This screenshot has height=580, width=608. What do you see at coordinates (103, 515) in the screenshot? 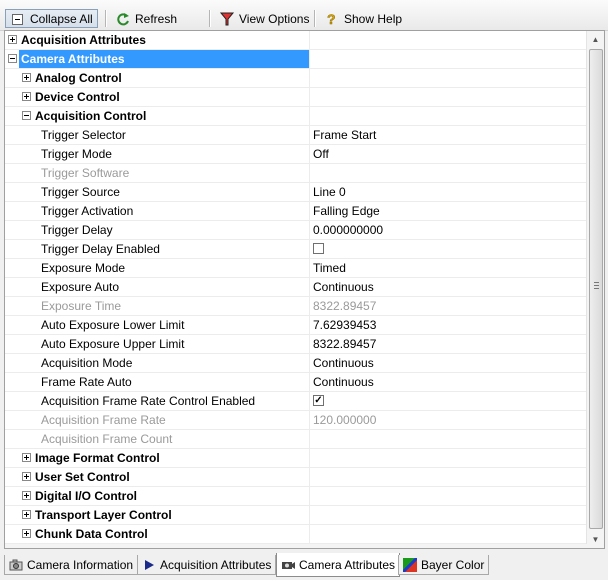
I see `row-label: Transport Layer Control` at bounding box center [103, 515].